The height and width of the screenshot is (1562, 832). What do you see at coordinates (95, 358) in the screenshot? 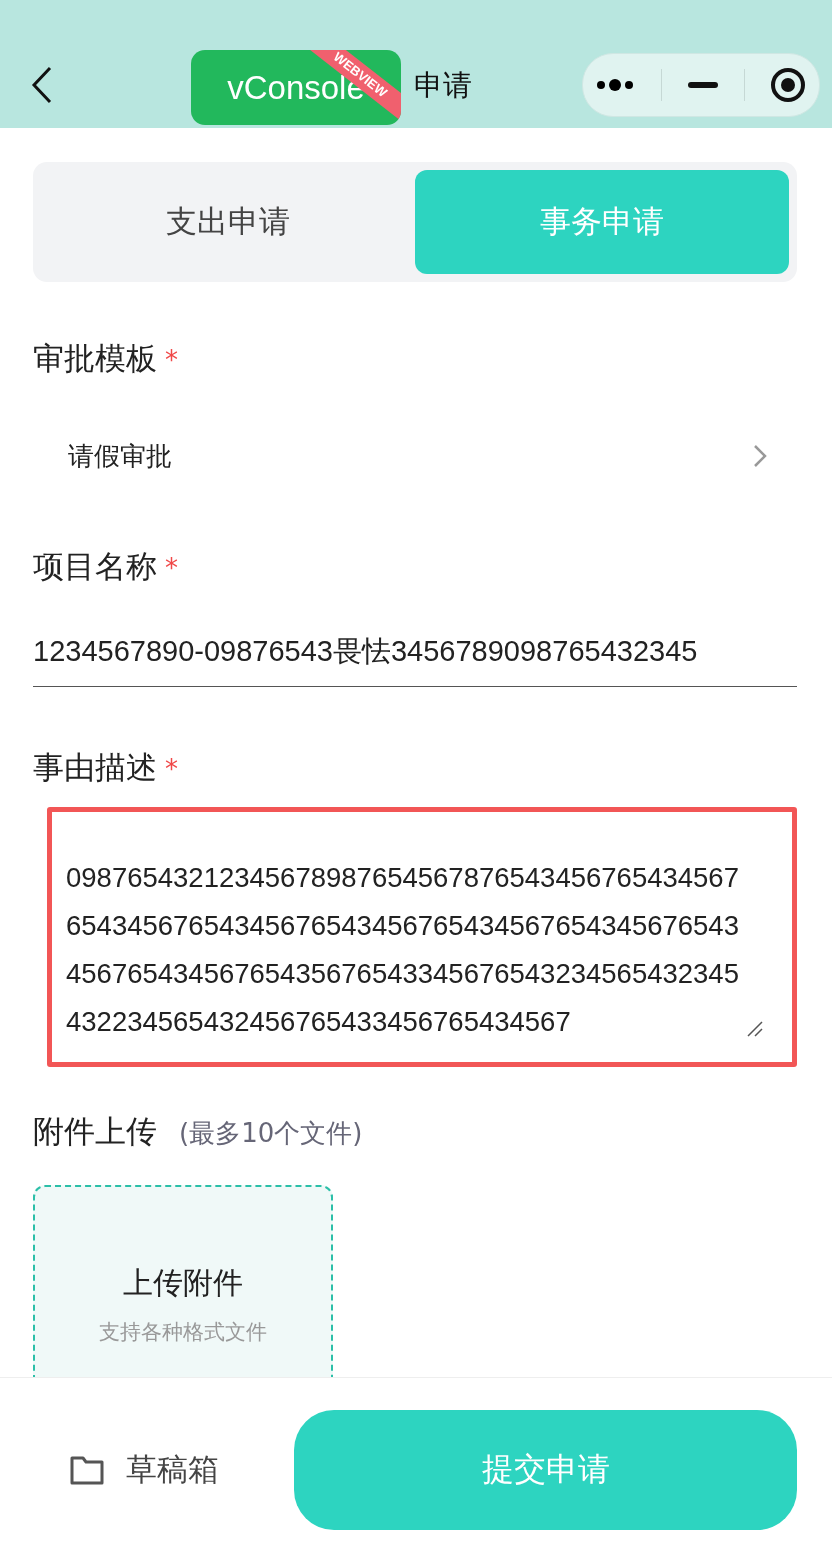
I see `field-label: 审批模板` at bounding box center [95, 358].